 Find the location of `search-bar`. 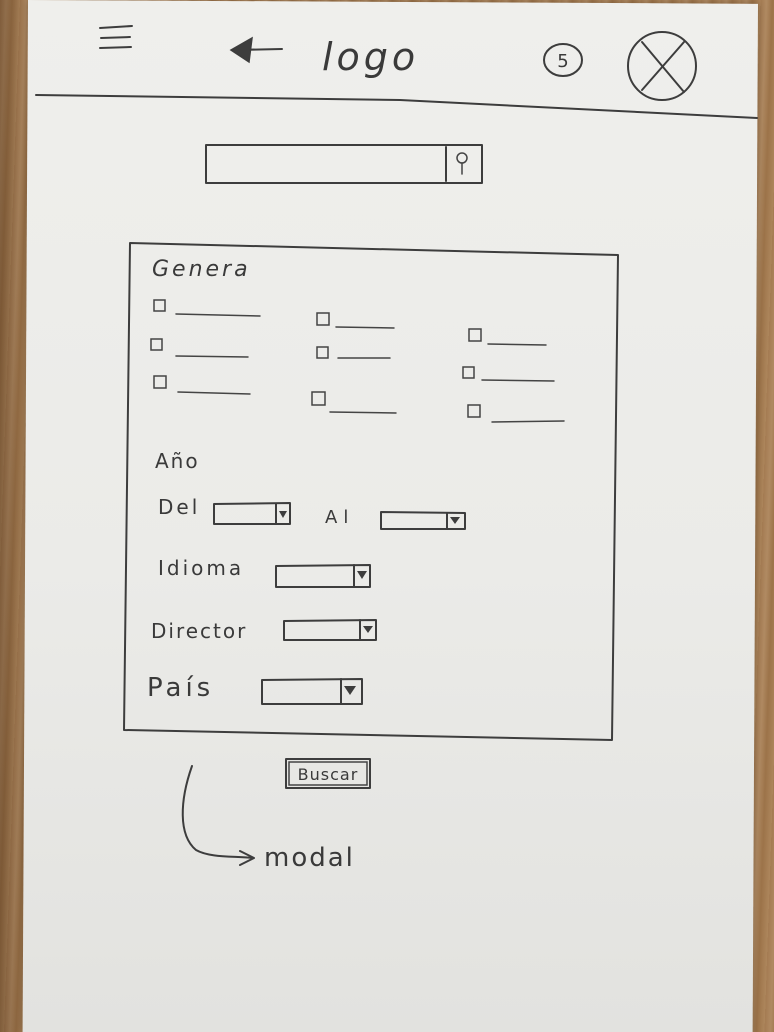

search-bar is located at coordinates (344, 164).